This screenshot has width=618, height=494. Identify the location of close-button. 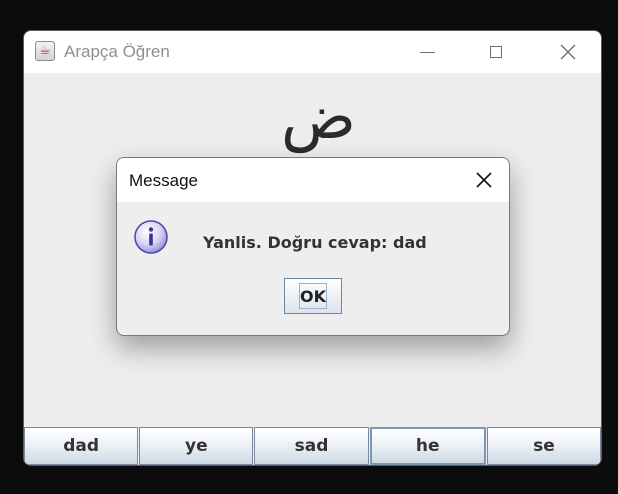
(568, 52).